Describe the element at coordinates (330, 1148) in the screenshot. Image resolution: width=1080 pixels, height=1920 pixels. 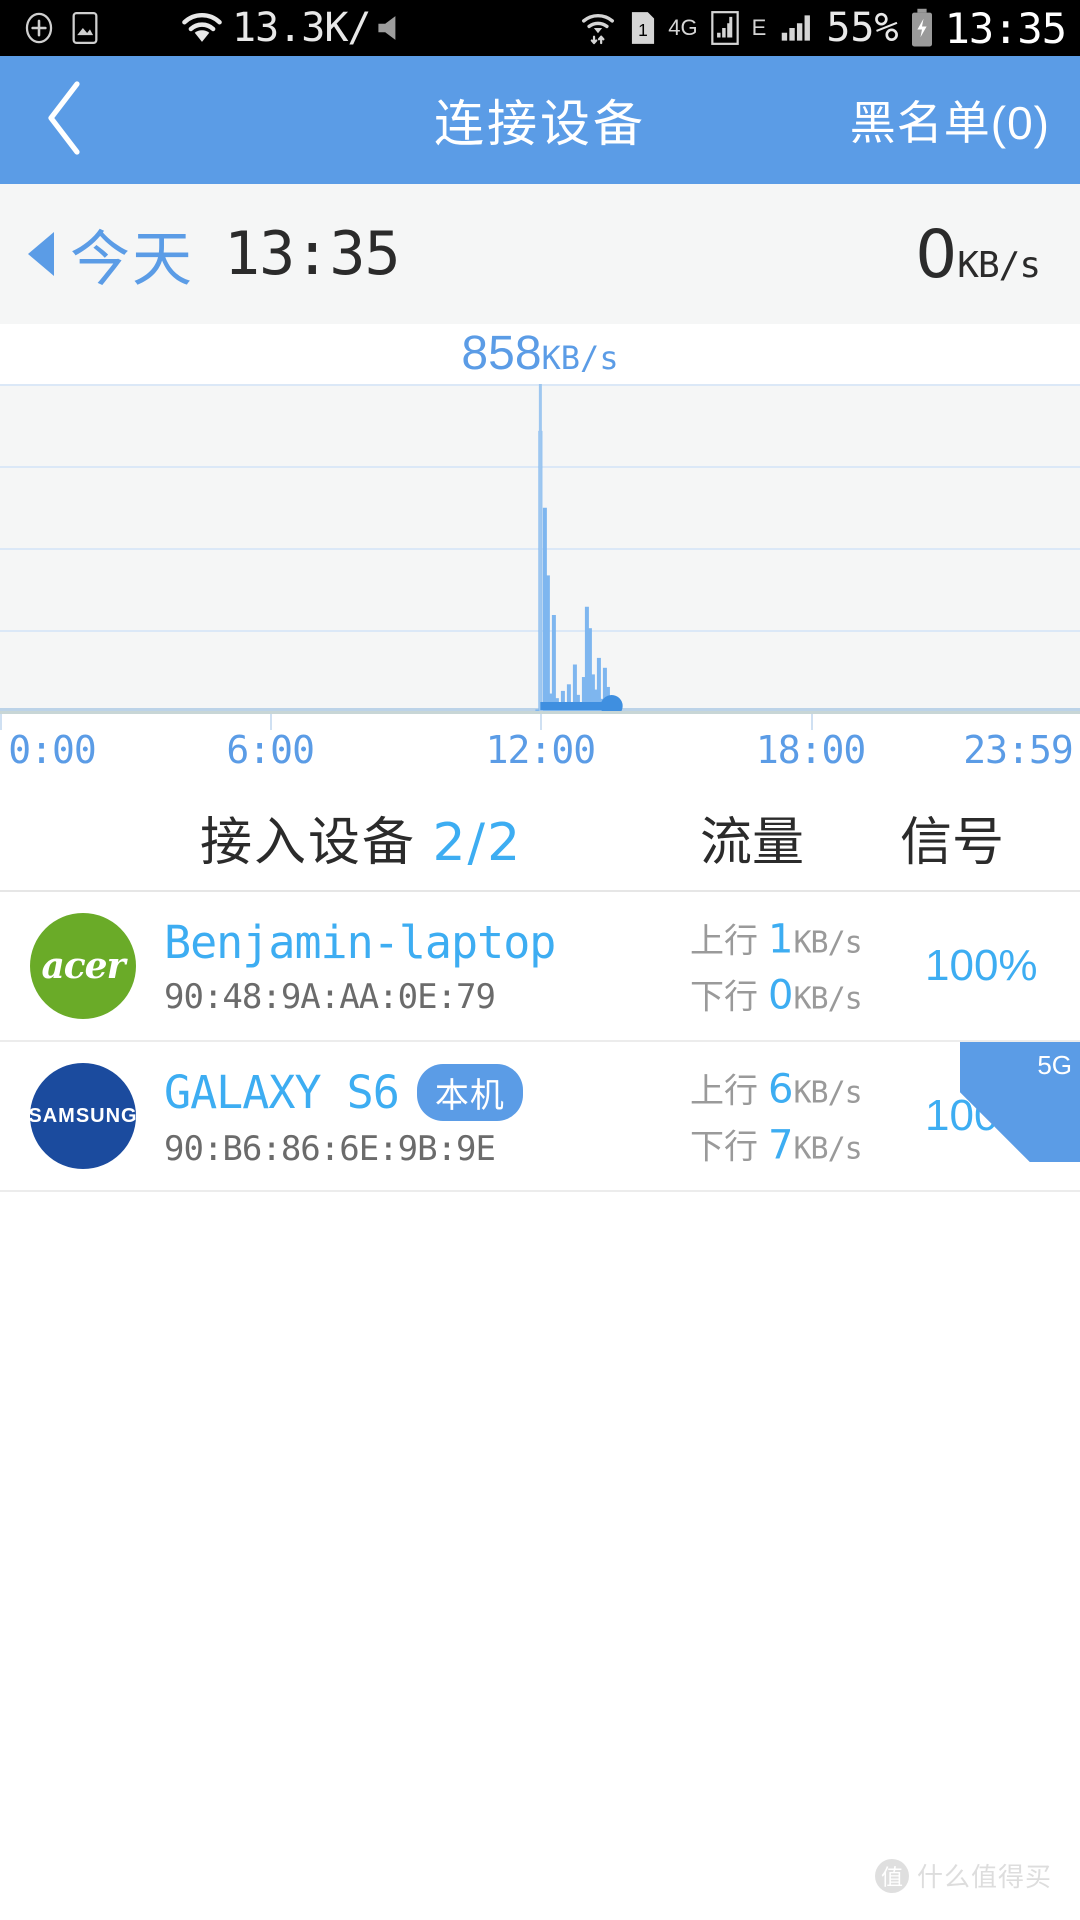
I see `device-mac: 90:B6:86:6E:9B:9E` at that location.